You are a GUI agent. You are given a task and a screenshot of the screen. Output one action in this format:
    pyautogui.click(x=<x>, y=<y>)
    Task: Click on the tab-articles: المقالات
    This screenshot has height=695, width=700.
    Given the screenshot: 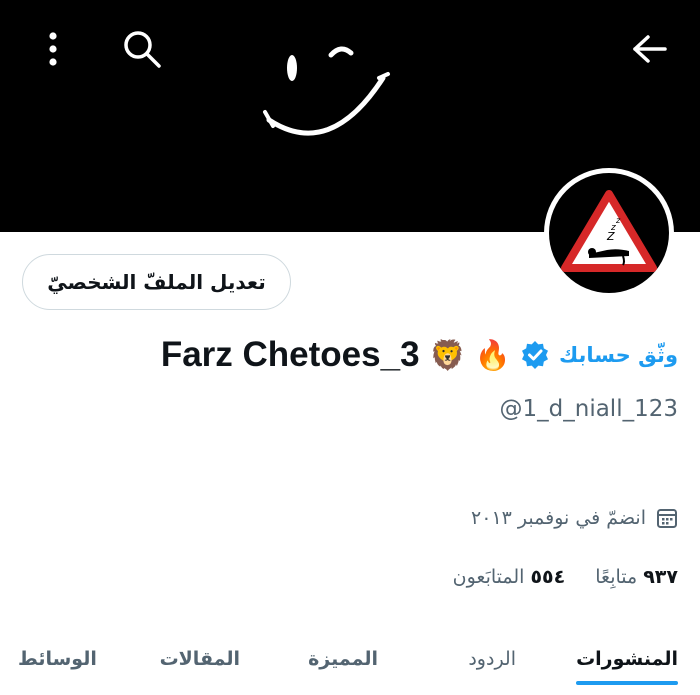 What is the action you would take?
    pyautogui.click(x=200, y=659)
    